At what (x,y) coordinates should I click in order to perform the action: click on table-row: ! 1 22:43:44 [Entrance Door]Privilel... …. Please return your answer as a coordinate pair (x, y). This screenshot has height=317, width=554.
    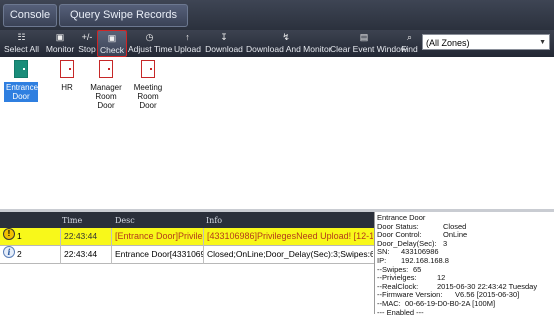
    Looking at the image, I should click on (187, 237).